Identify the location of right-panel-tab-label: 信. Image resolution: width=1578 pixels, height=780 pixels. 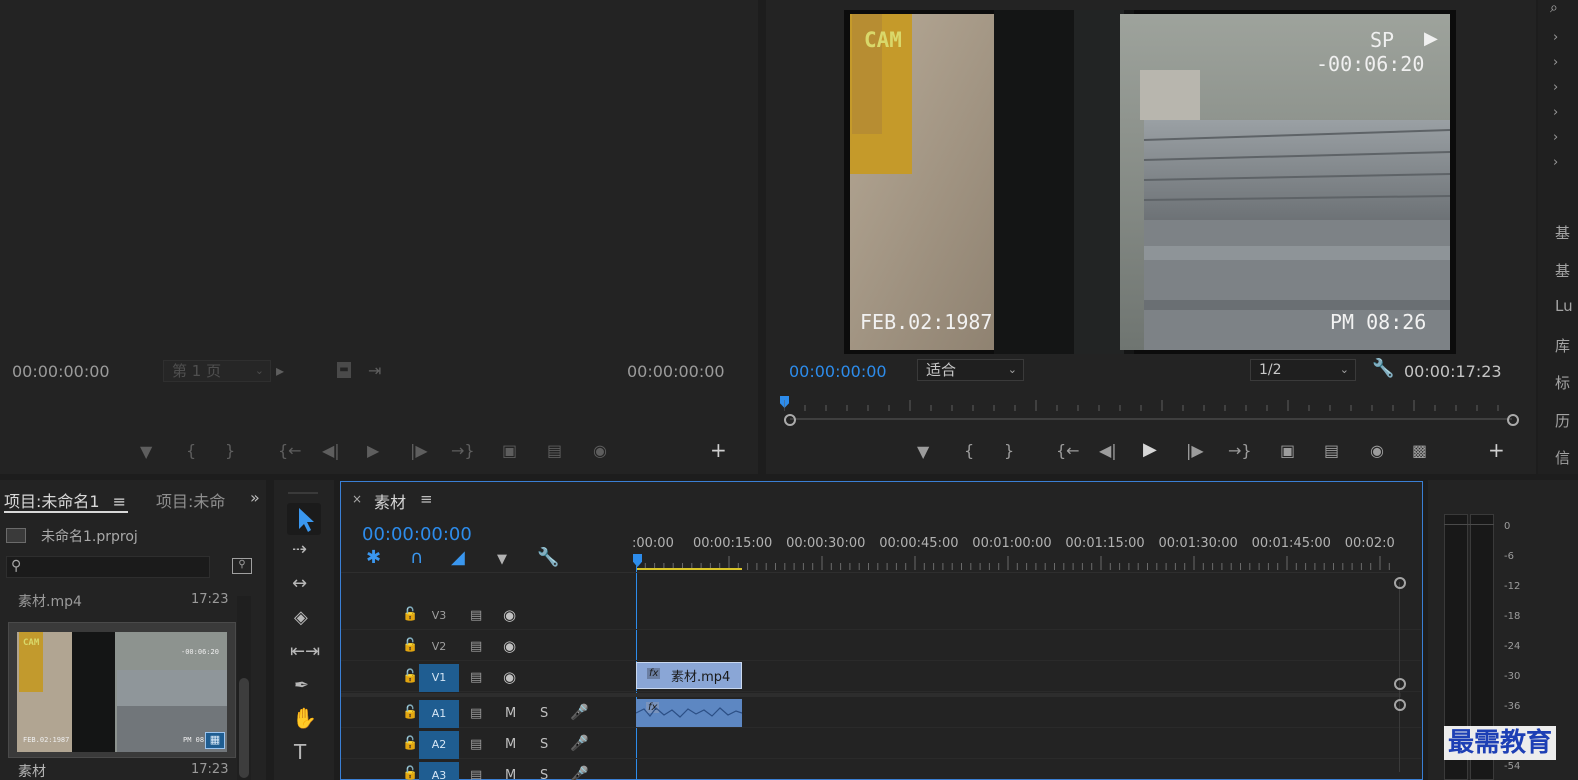
(1562, 457).